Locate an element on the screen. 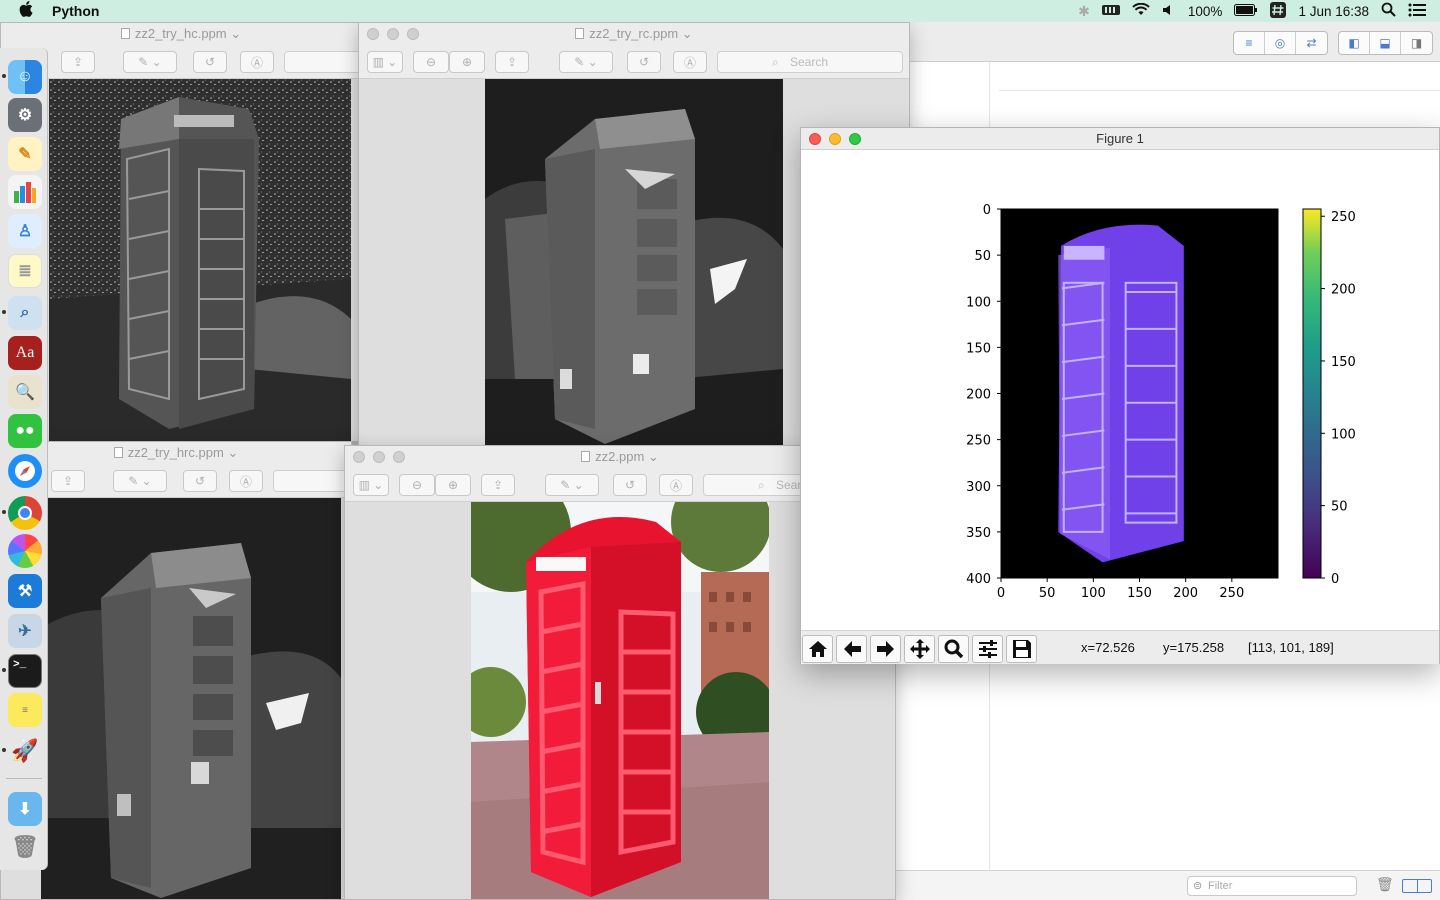  downloads-folder-icon: ⬇ is located at coordinates (25, 809).